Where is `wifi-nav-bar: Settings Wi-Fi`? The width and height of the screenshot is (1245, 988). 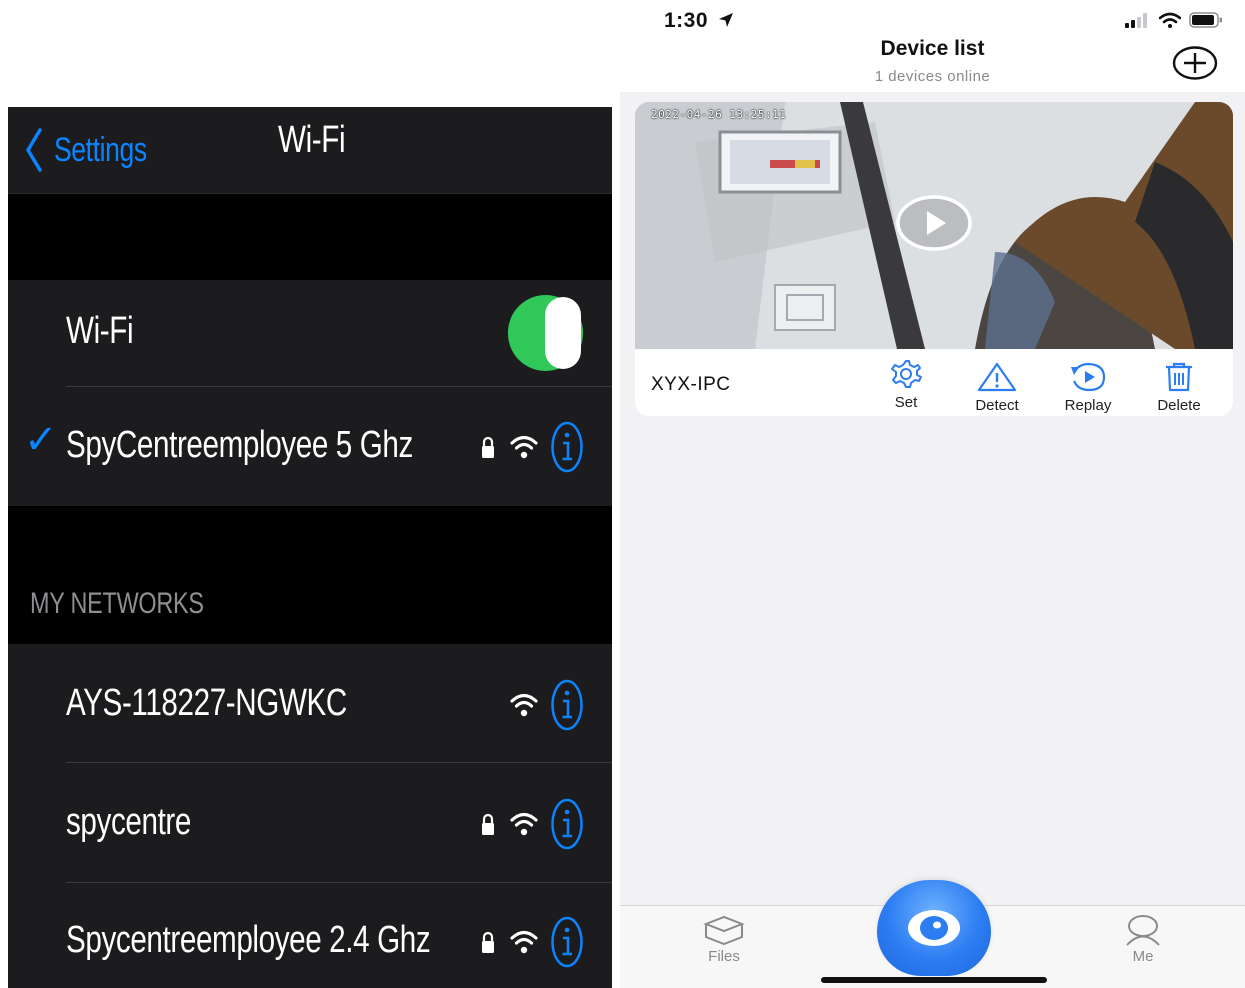 wifi-nav-bar: Settings Wi-Fi is located at coordinates (310, 150).